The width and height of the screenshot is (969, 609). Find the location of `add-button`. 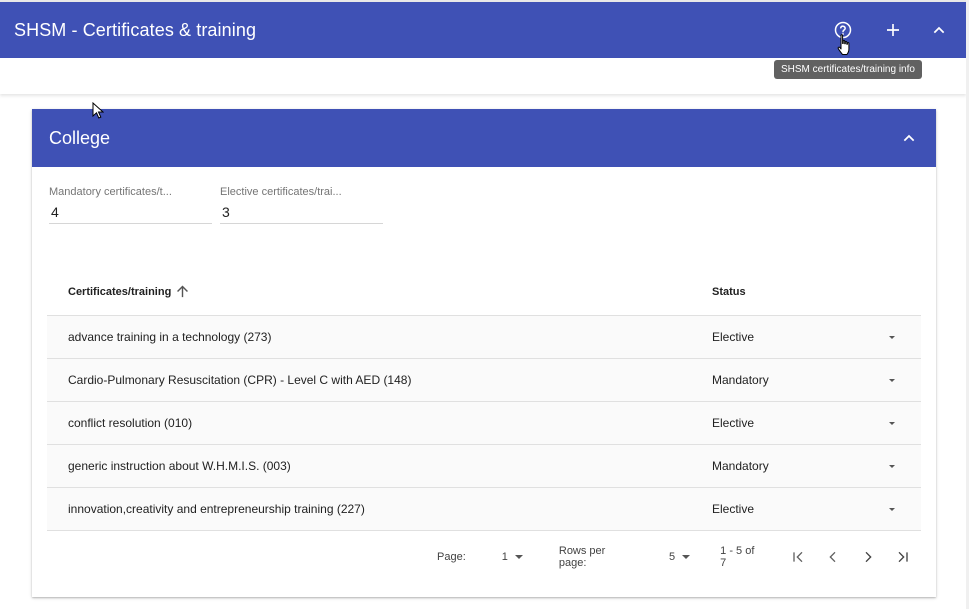

add-button is located at coordinates (893, 30).